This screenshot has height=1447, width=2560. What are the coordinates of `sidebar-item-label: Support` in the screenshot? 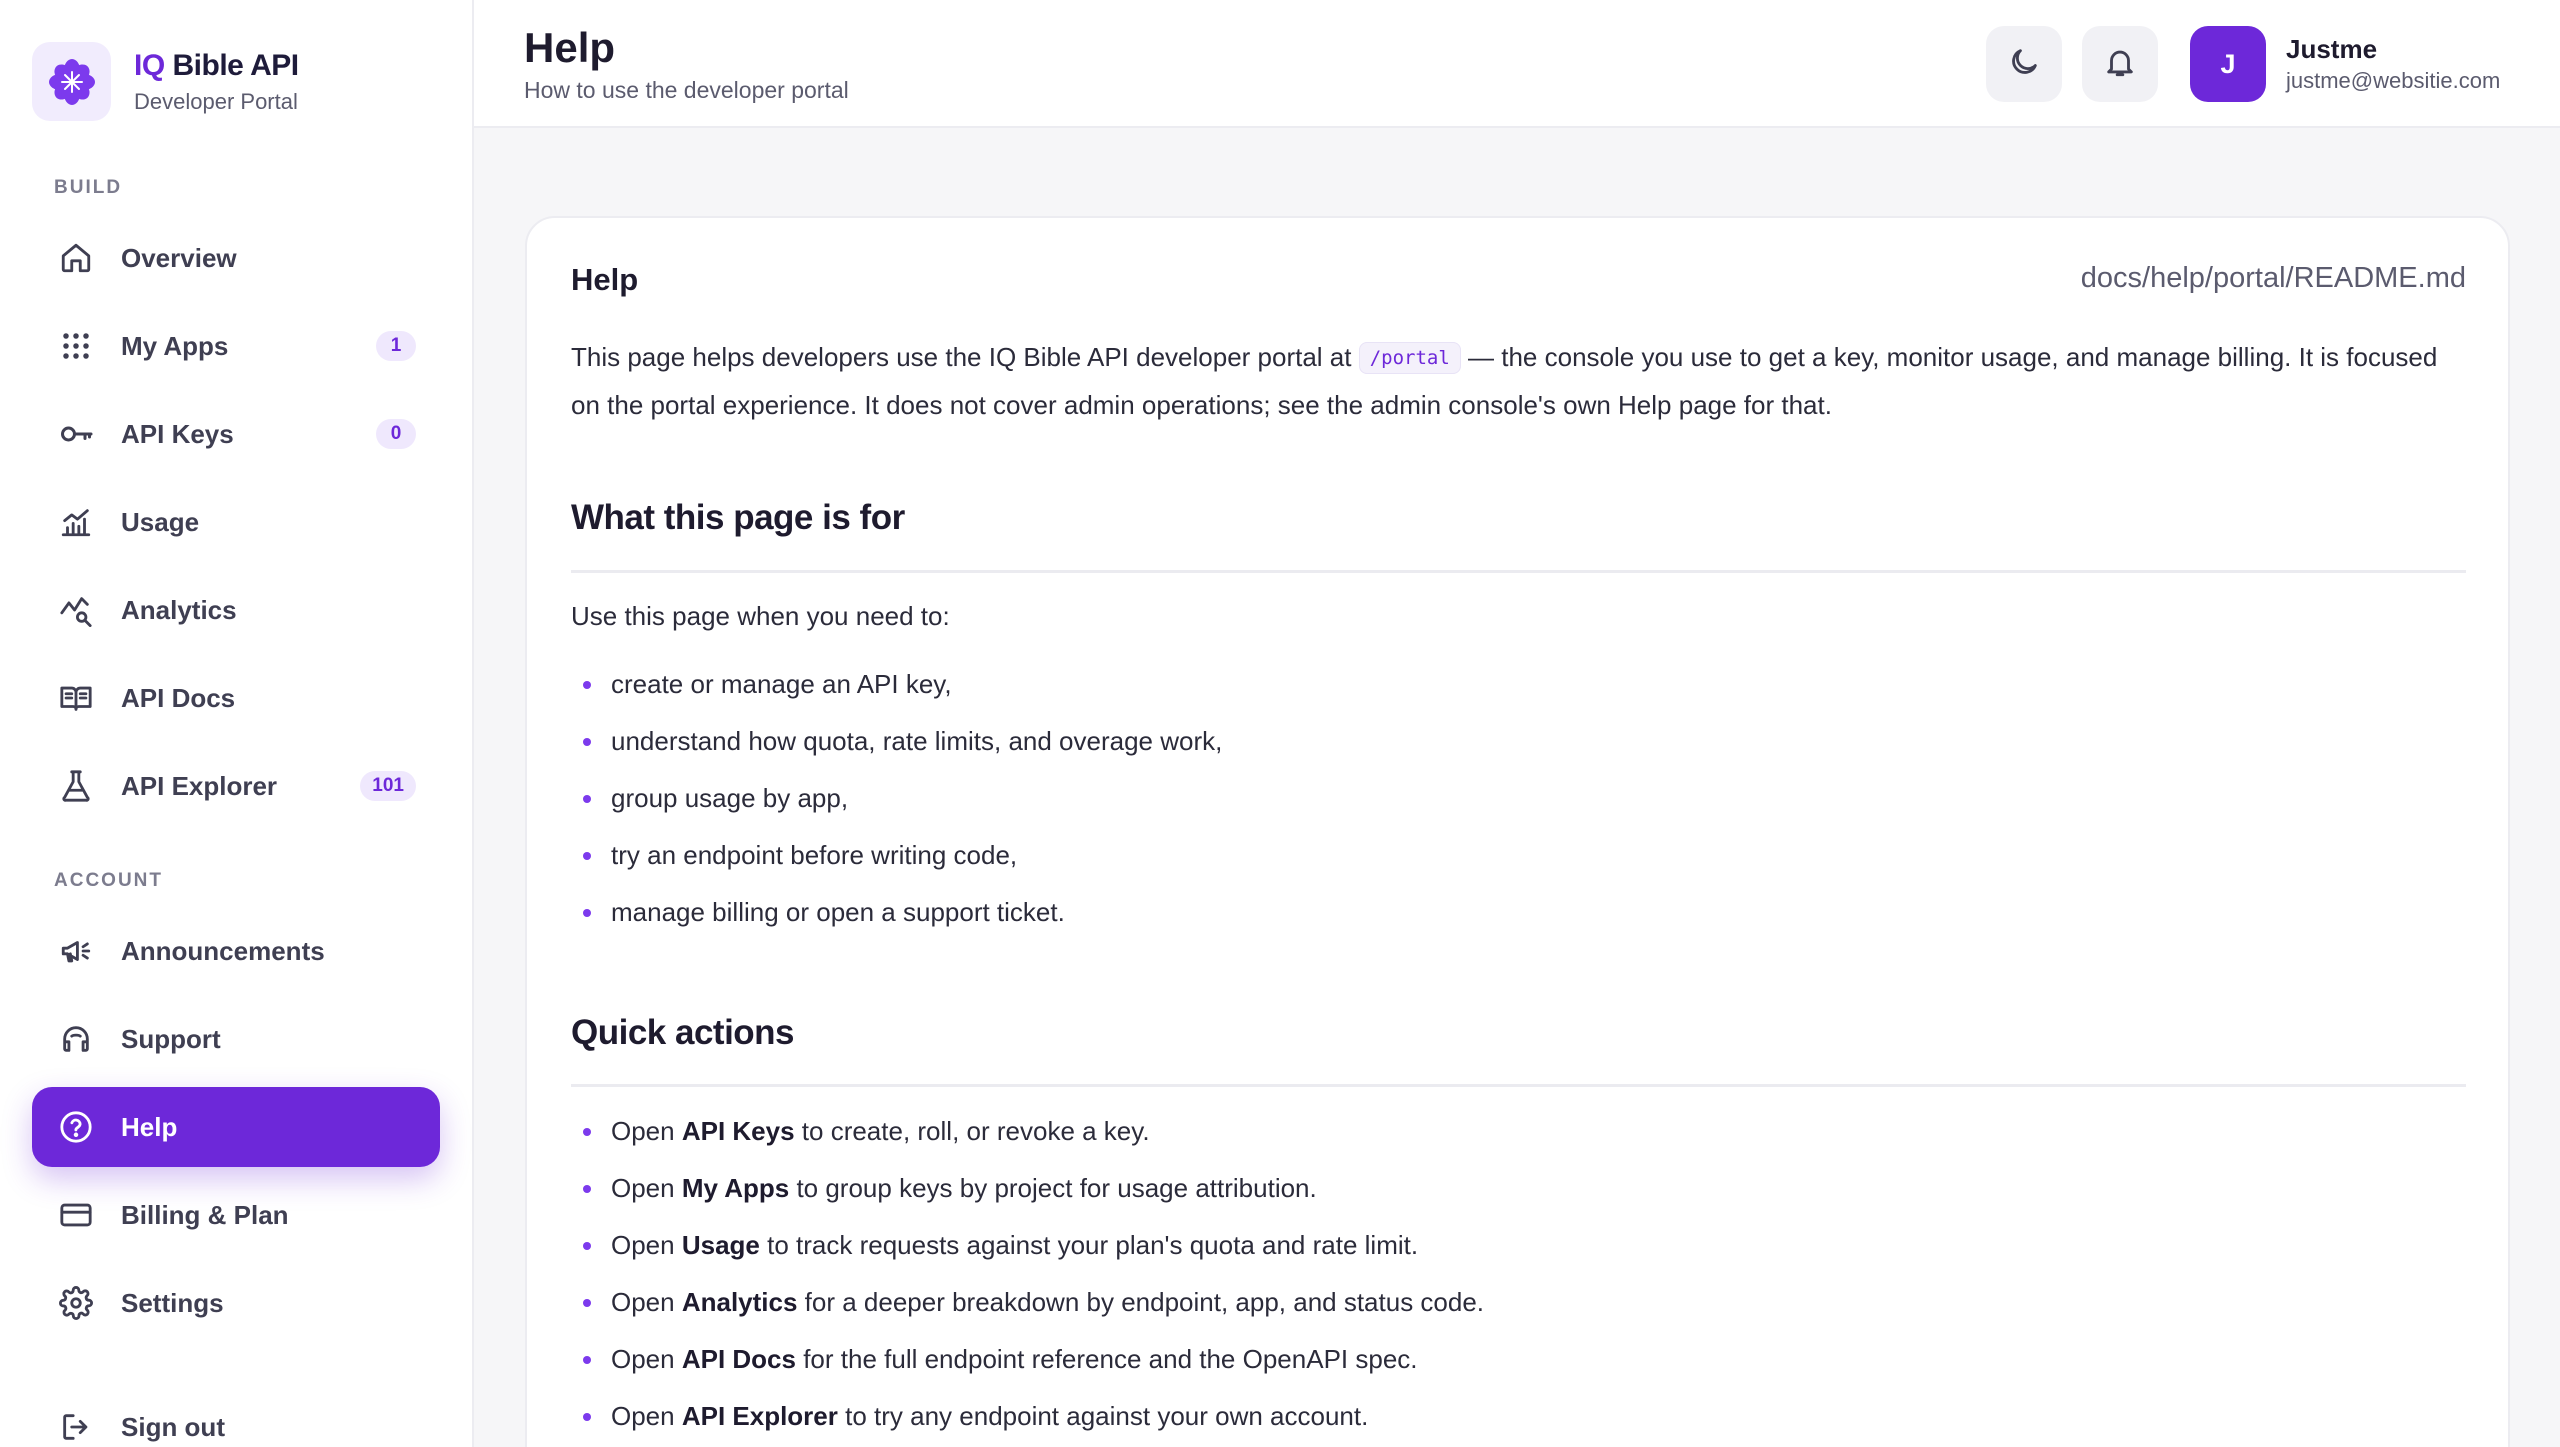 It's located at (171, 1038).